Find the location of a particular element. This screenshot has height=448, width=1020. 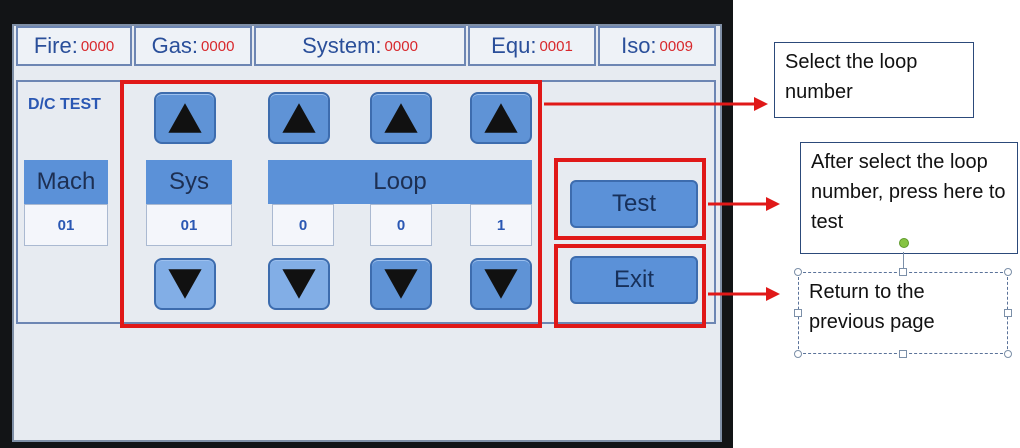

resize-handle-bottom-left is located at coordinates (798, 354).